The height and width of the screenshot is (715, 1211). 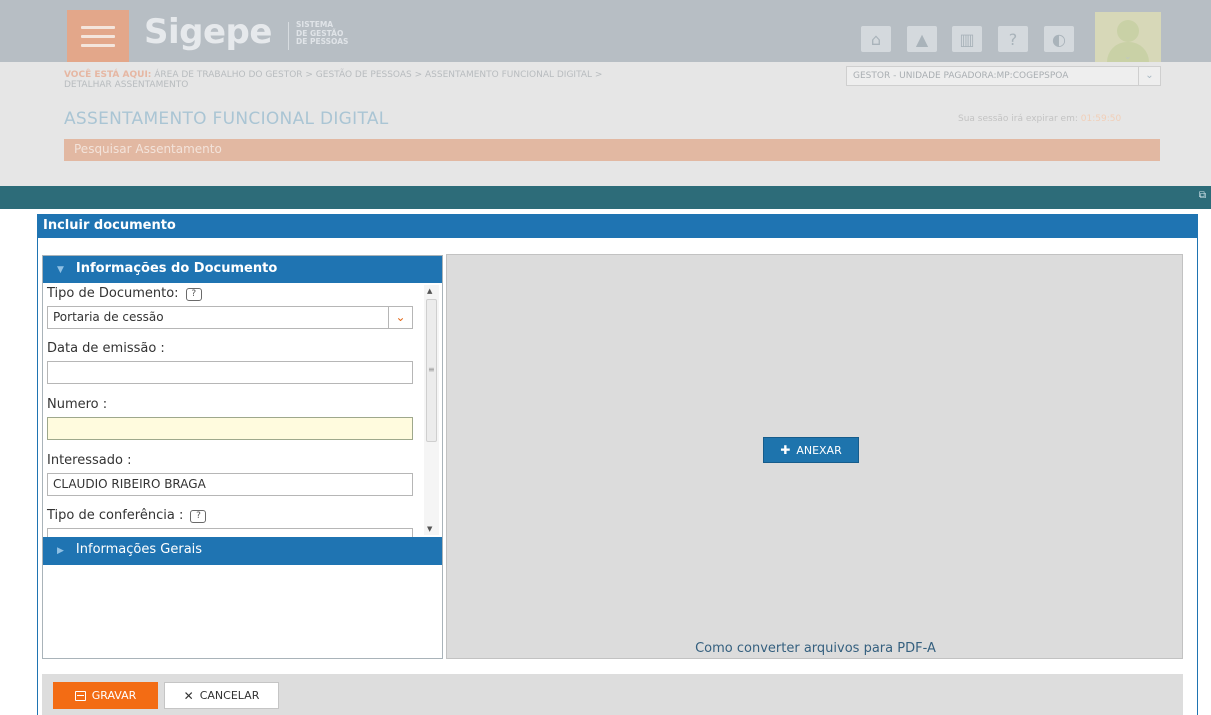 I want to click on accordion-general-info: ▶ Informações Gerais, so click(x=242, y=551).